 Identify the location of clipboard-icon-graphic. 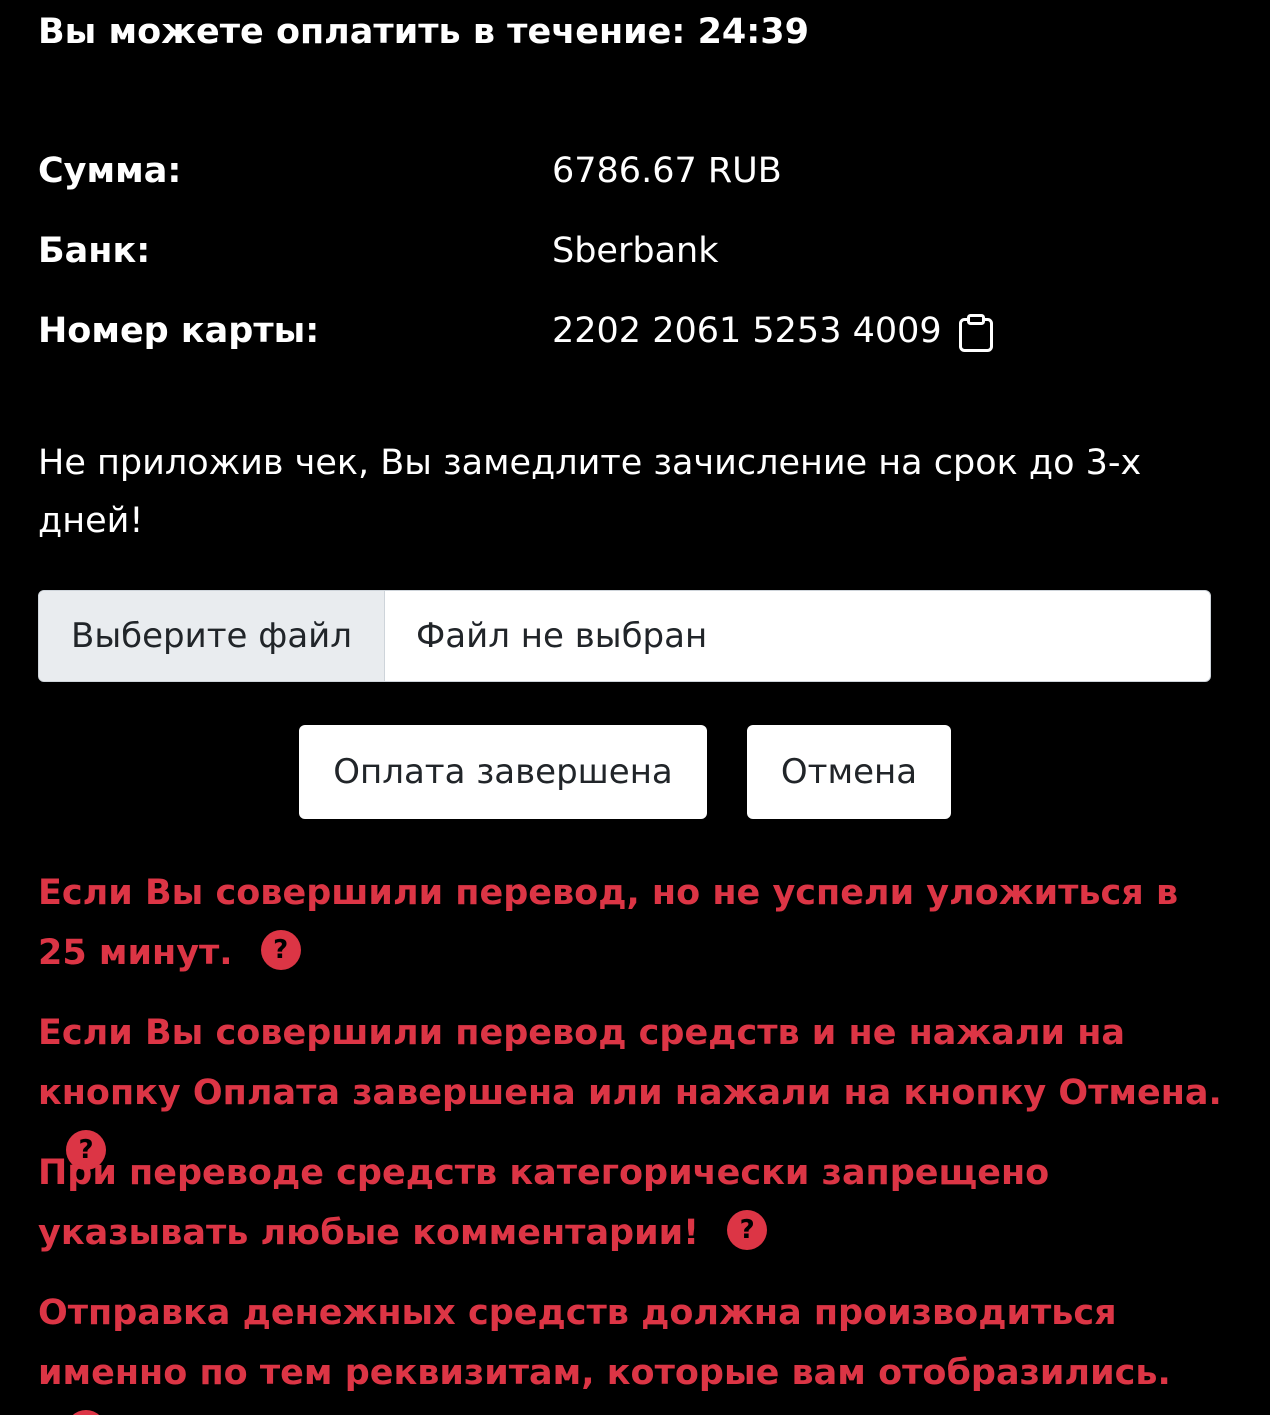
(976, 333).